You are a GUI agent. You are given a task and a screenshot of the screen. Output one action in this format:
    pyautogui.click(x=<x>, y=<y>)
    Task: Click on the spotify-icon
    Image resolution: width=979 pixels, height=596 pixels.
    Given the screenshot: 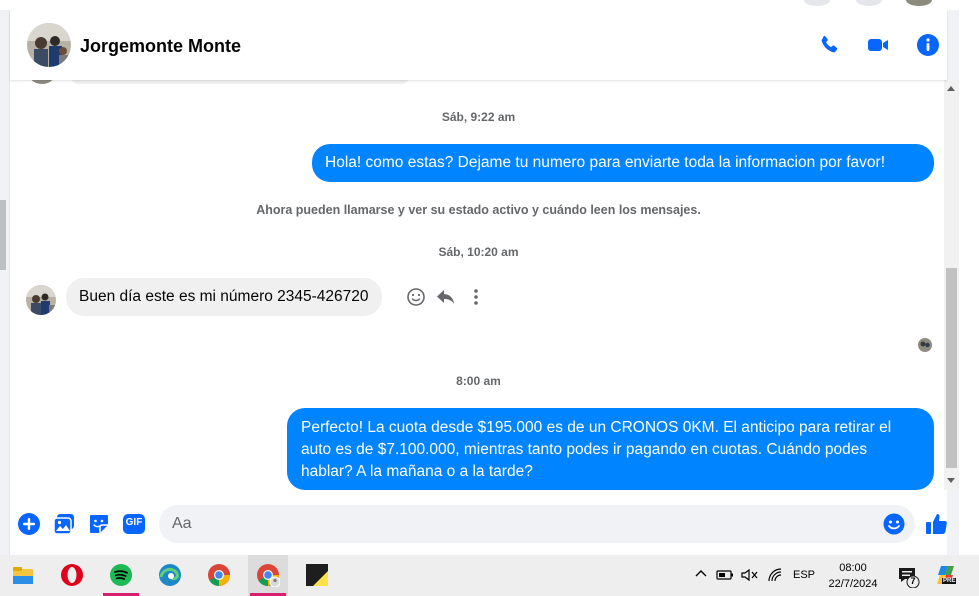 What is the action you would take?
    pyautogui.click(x=121, y=575)
    